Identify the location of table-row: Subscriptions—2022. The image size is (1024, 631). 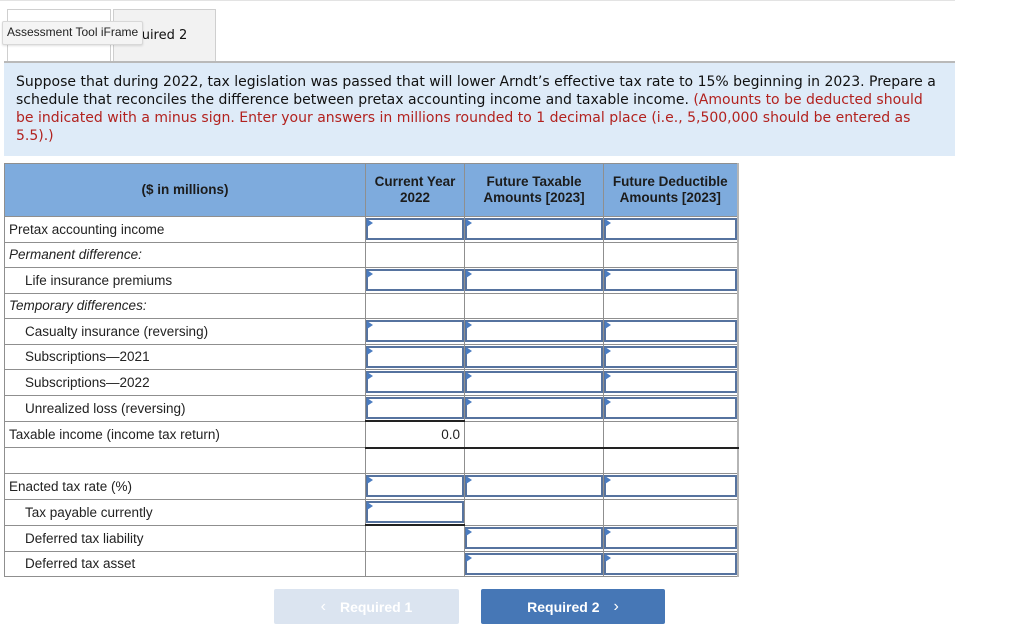
(371, 382).